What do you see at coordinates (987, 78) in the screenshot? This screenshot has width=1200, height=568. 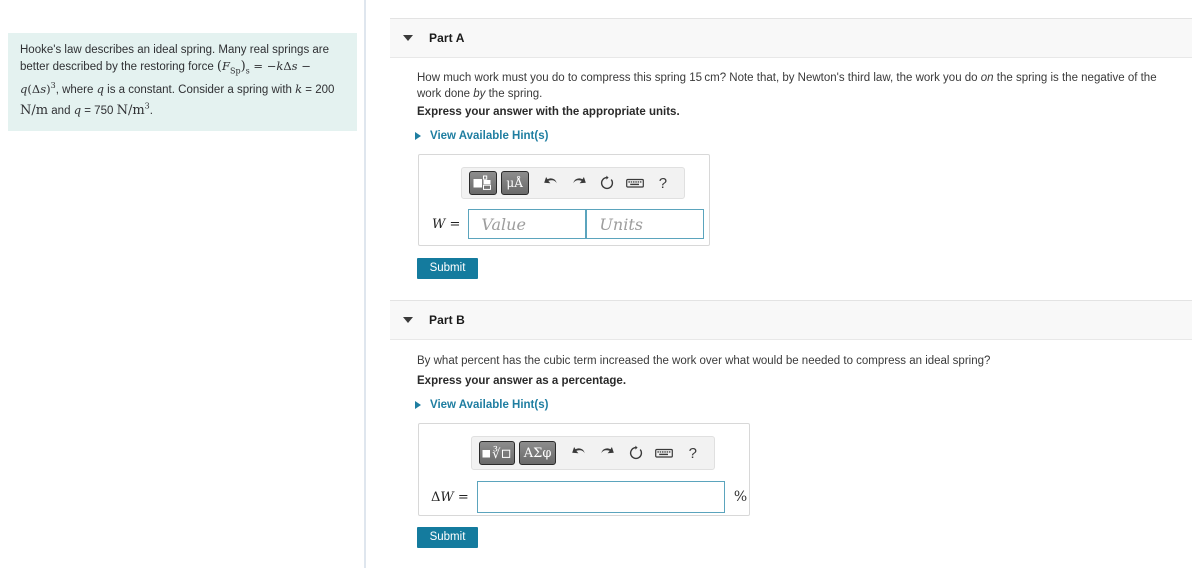 I see `part-a-question-em1: on` at bounding box center [987, 78].